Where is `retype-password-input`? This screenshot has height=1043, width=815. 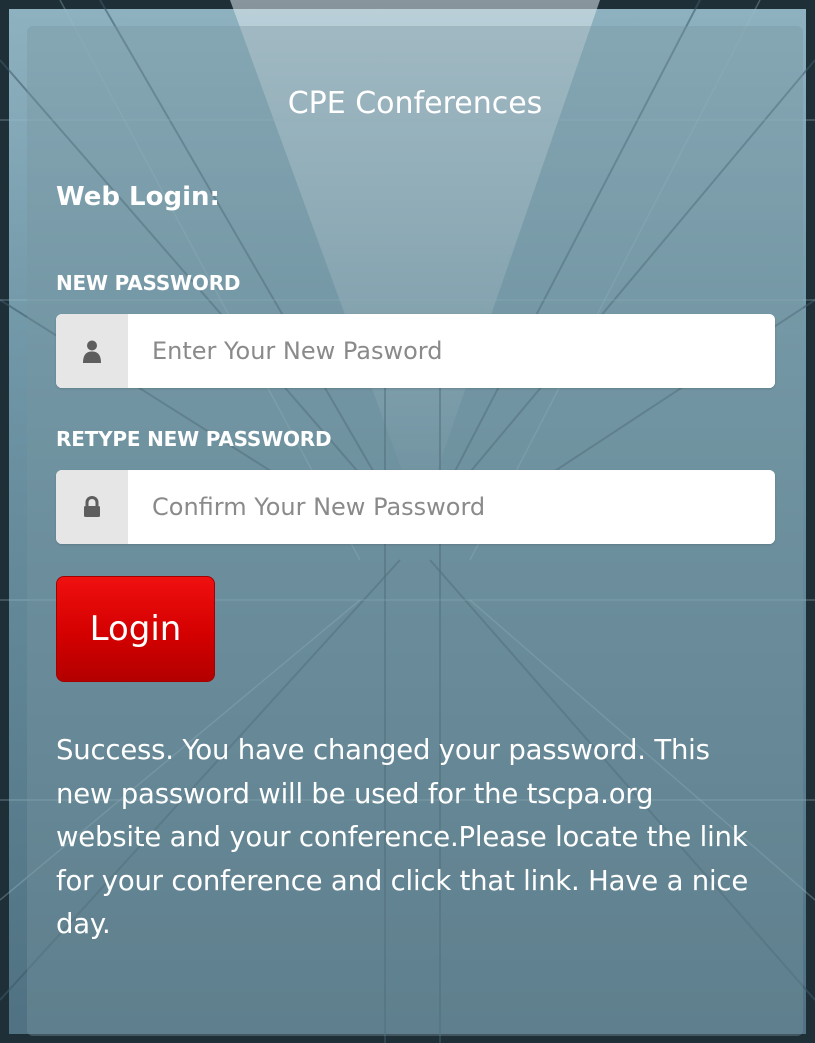
retype-password-input is located at coordinates (451, 507).